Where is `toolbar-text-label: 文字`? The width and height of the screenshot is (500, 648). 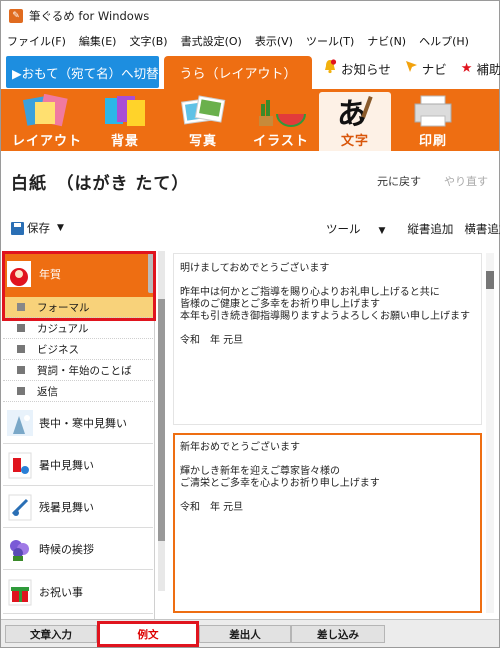 toolbar-text-label: 文字 is located at coordinates (354, 141).